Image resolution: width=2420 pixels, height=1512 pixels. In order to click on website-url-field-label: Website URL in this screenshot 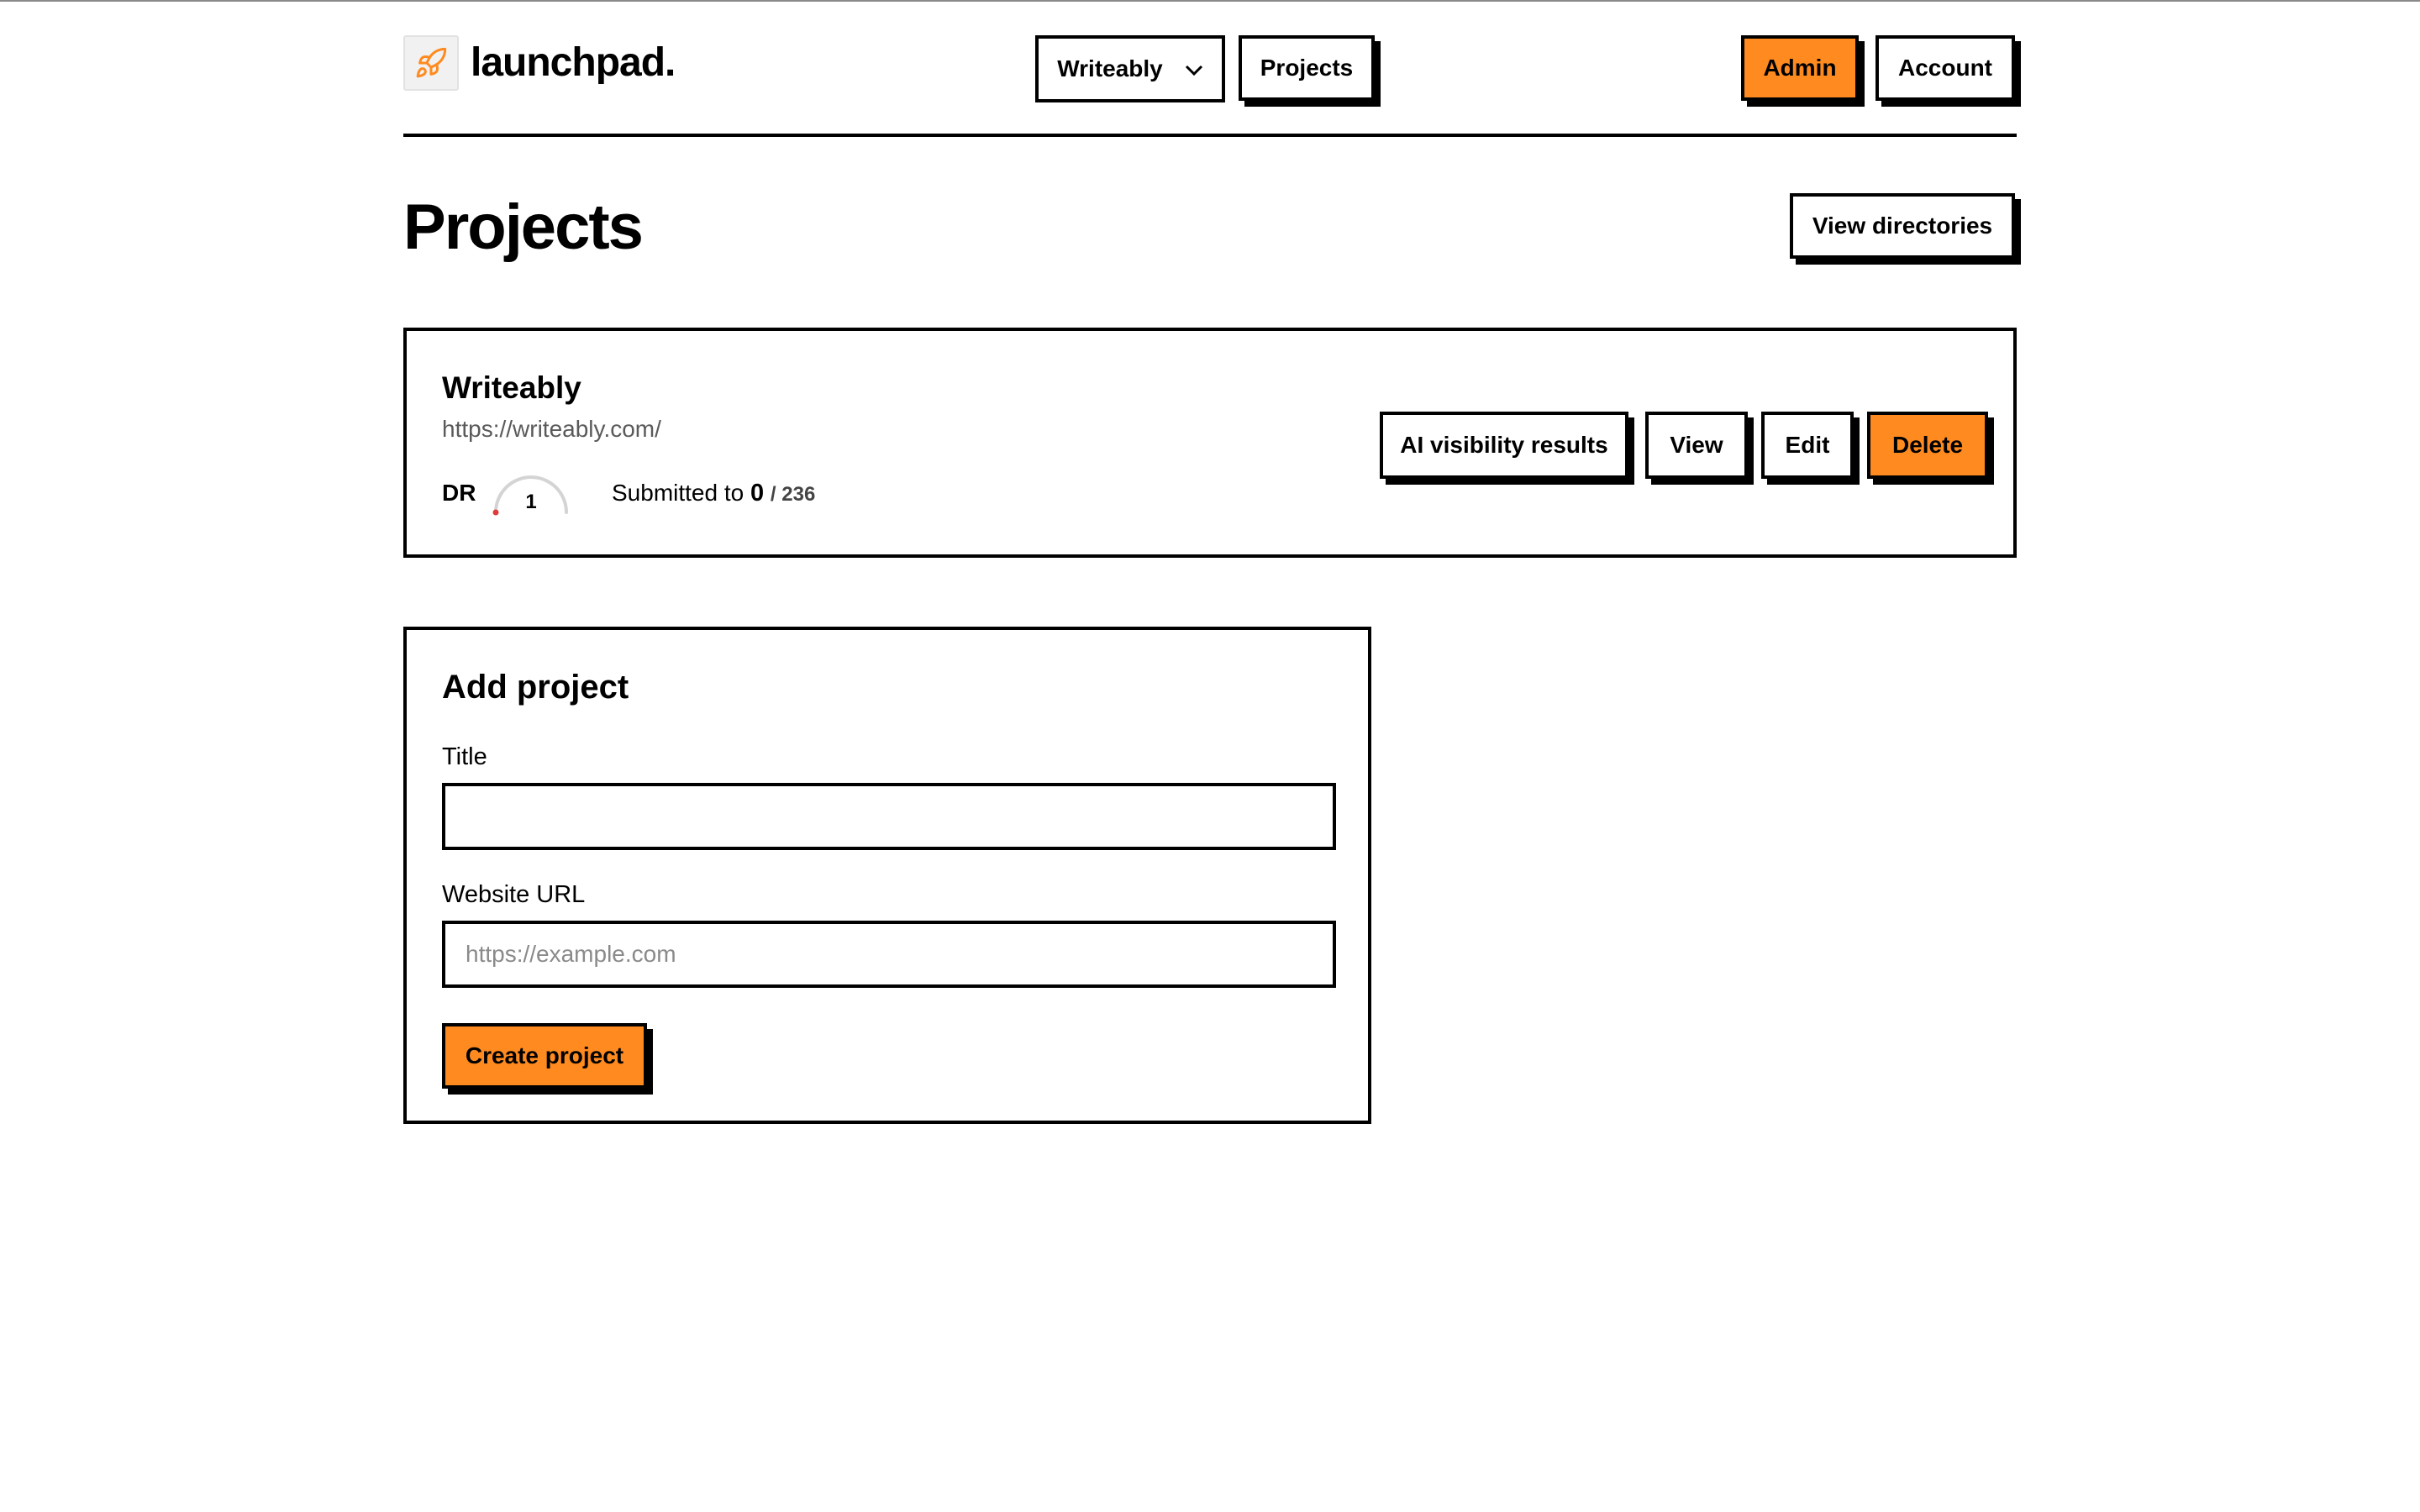, I will do `click(514, 894)`.